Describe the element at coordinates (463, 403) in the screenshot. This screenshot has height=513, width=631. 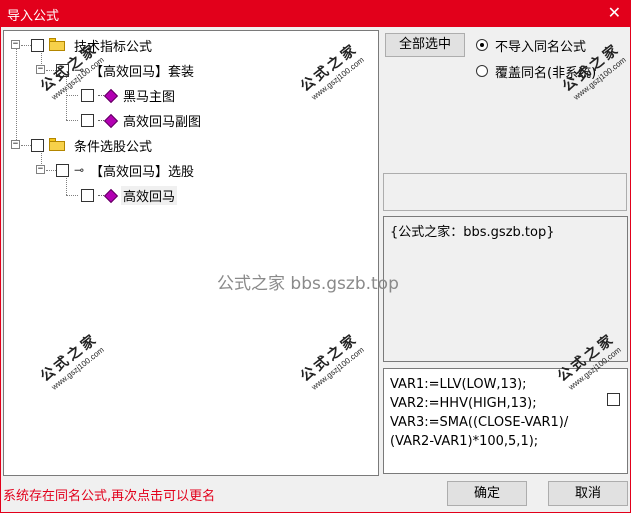
I see `code-line: VAR2:=HHV(HIGH,13);` at that location.